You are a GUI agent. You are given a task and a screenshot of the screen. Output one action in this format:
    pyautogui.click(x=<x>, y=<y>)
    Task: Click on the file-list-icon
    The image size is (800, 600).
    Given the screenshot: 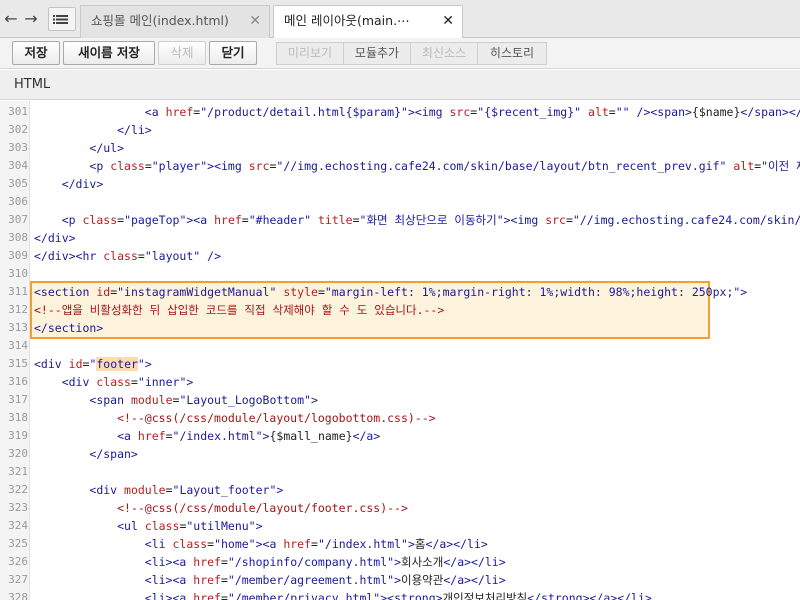 What is the action you would take?
    pyautogui.click(x=62, y=19)
    